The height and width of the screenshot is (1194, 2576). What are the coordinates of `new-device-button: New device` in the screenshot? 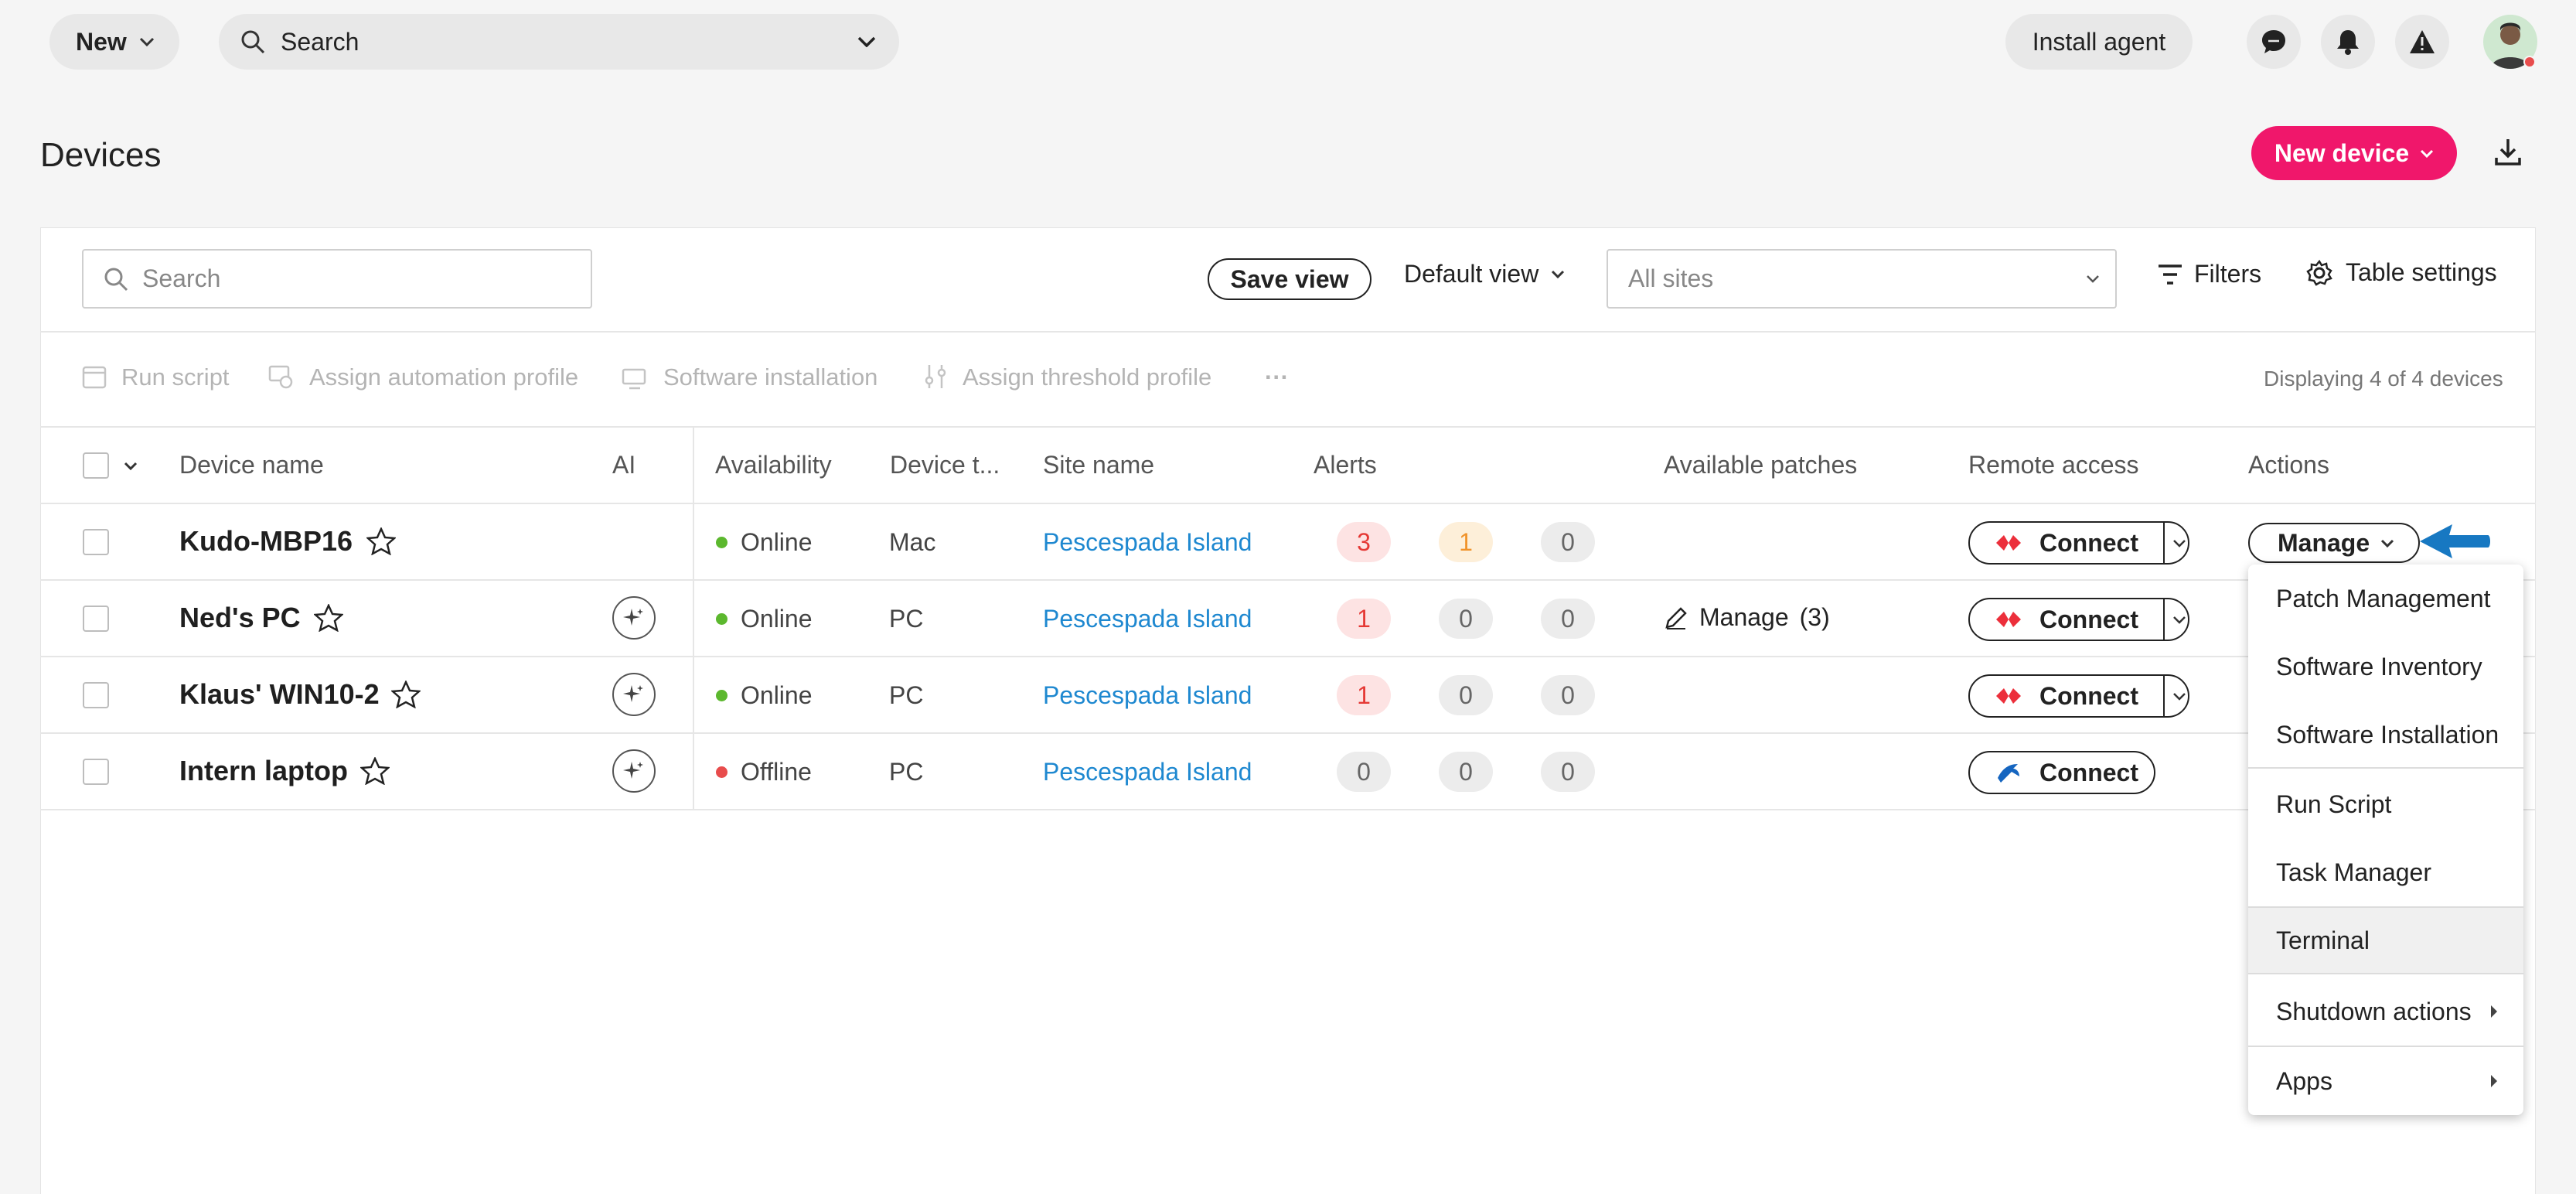 It's located at (2354, 153).